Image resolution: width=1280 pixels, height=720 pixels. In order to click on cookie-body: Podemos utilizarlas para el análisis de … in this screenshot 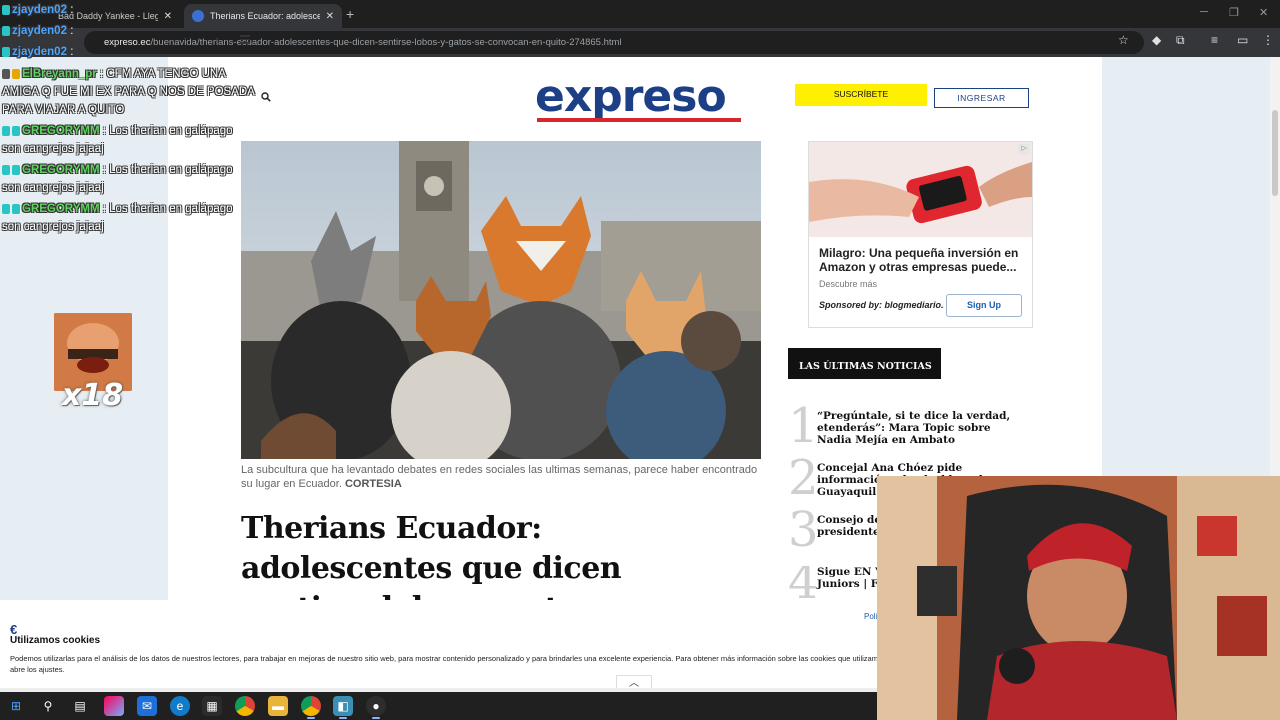, I will do `click(449, 664)`.